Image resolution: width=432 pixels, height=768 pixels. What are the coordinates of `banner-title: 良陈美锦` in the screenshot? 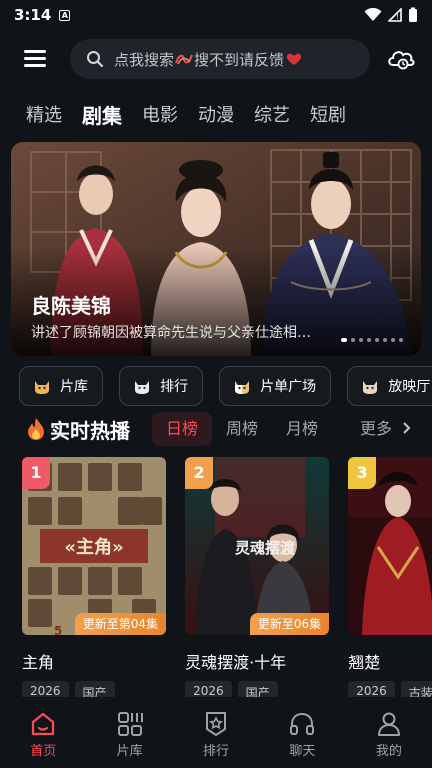 It's located at (71, 306).